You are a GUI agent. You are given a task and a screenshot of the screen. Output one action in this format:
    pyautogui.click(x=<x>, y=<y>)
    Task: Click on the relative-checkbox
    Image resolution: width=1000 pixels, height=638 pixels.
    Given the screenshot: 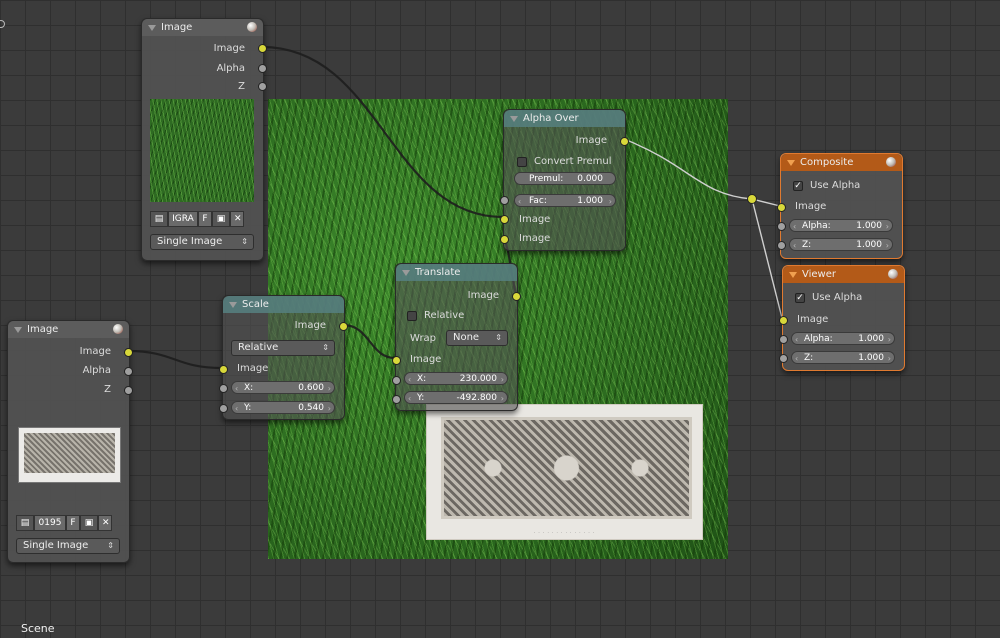 What is the action you would take?
    pyautogui.click(x=412, y=316)
    